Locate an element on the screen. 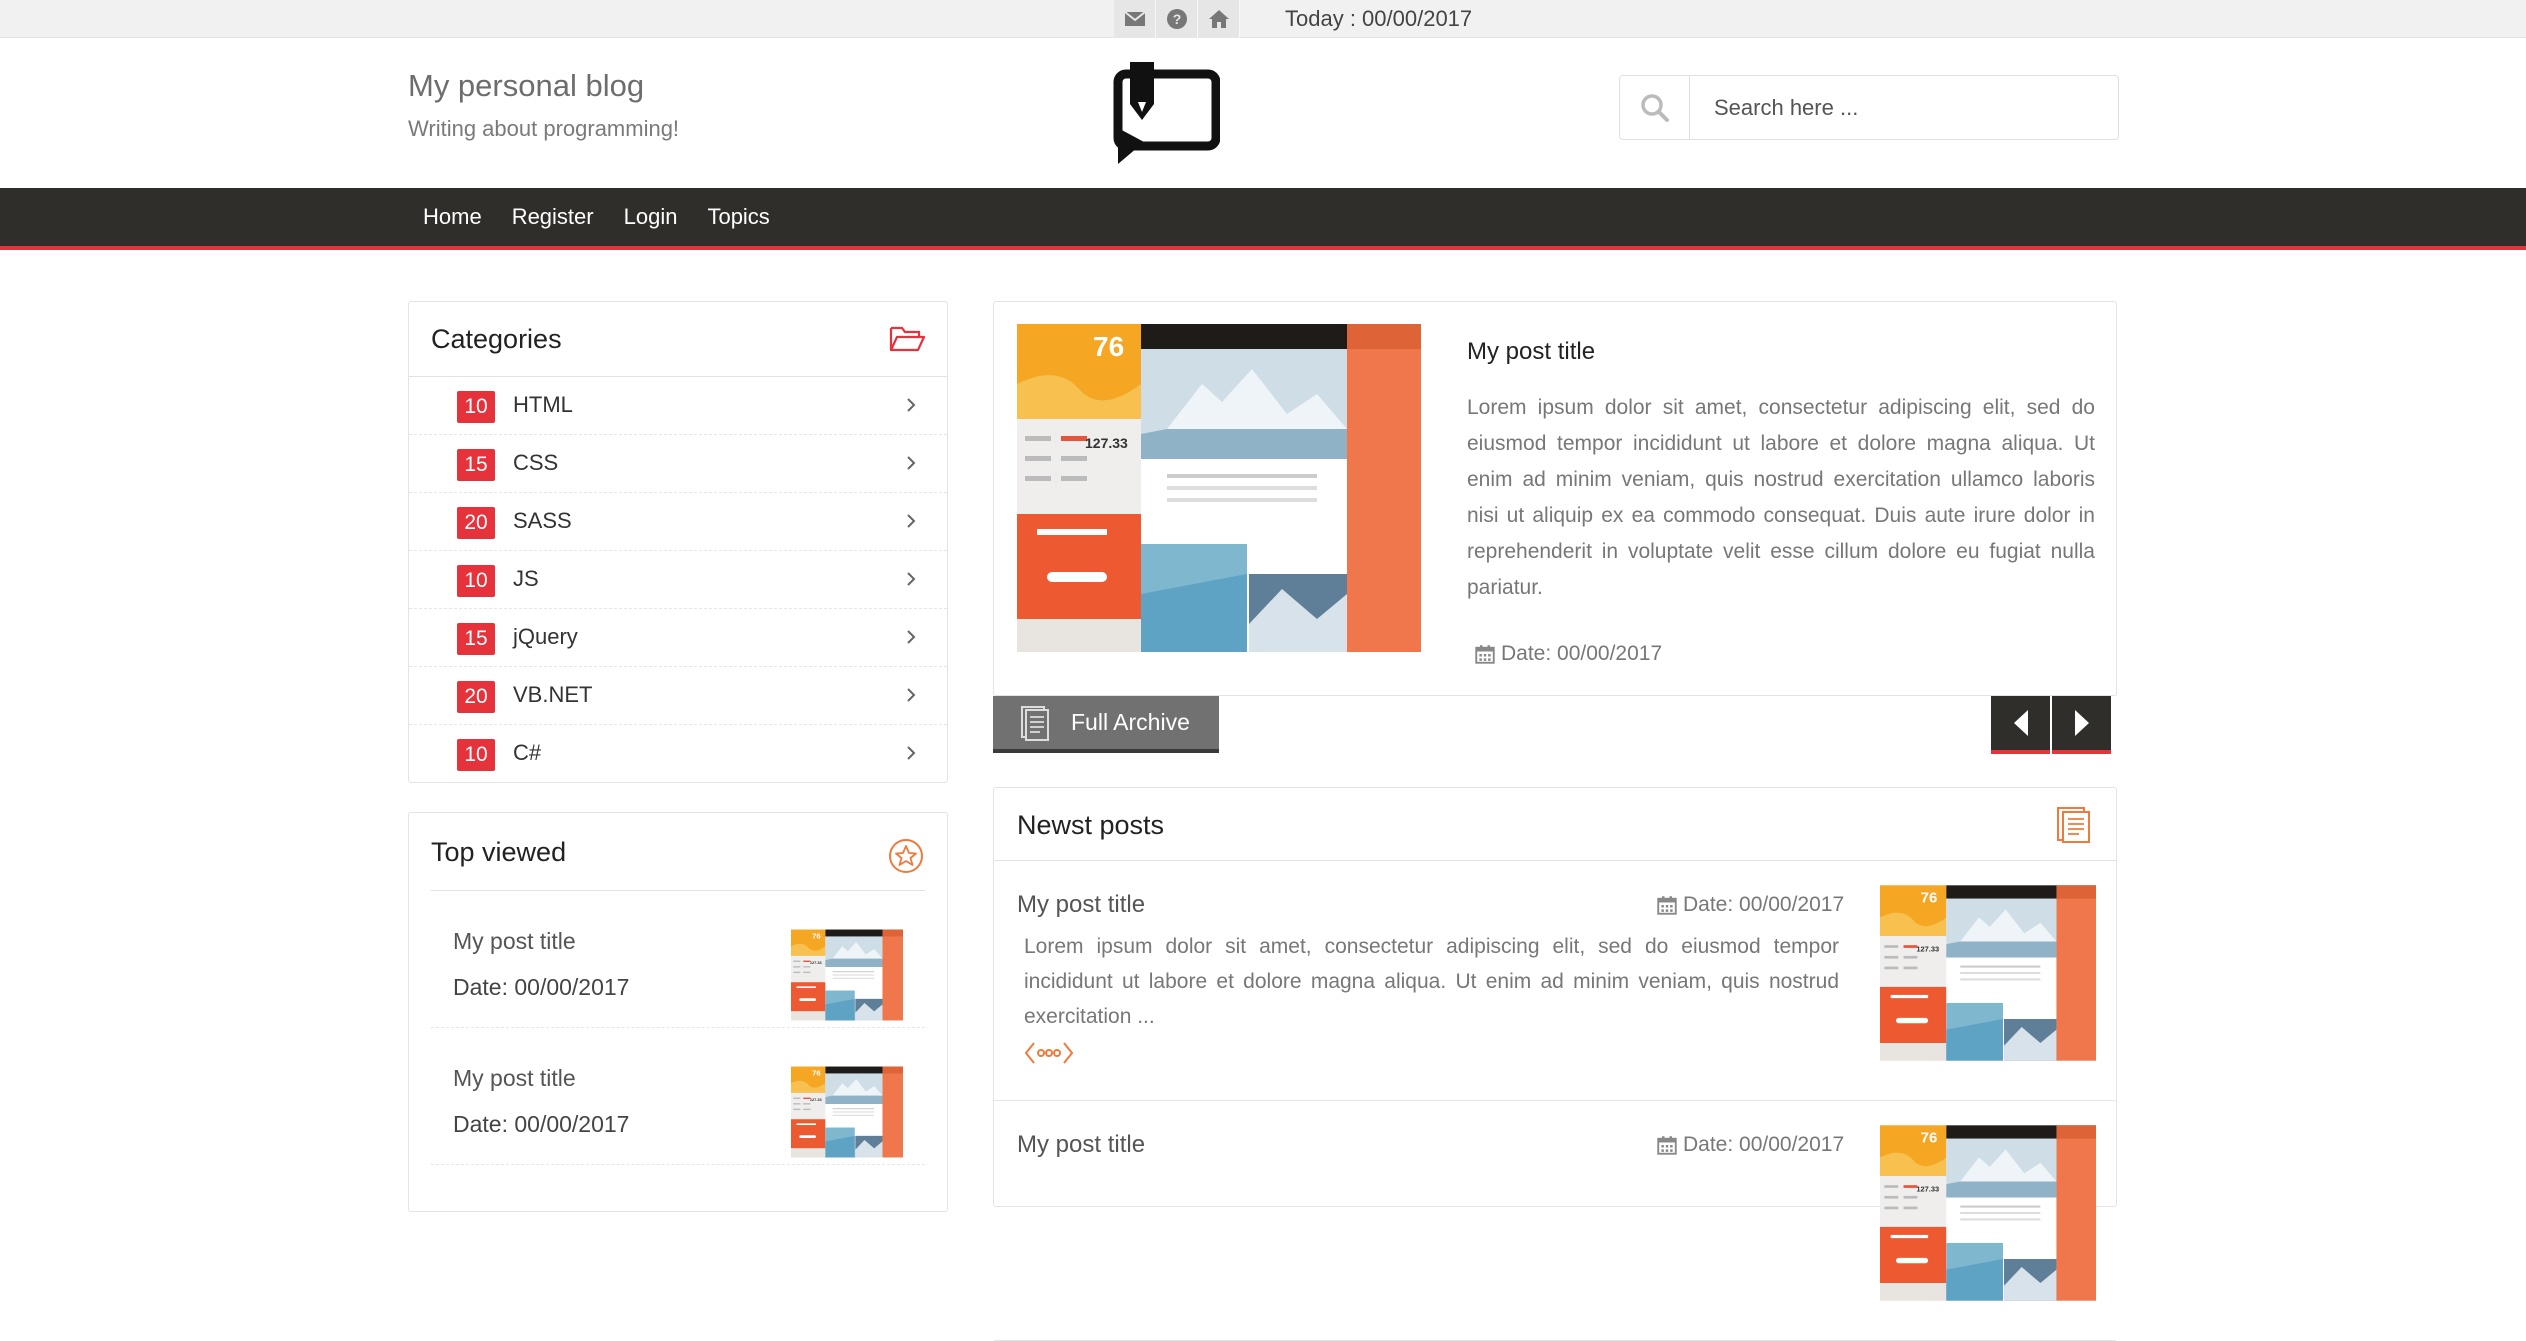 The width and height of the screenshot is (2526, 1341). full-archive-button: Full Archive is located at coordinates (1106, 724).